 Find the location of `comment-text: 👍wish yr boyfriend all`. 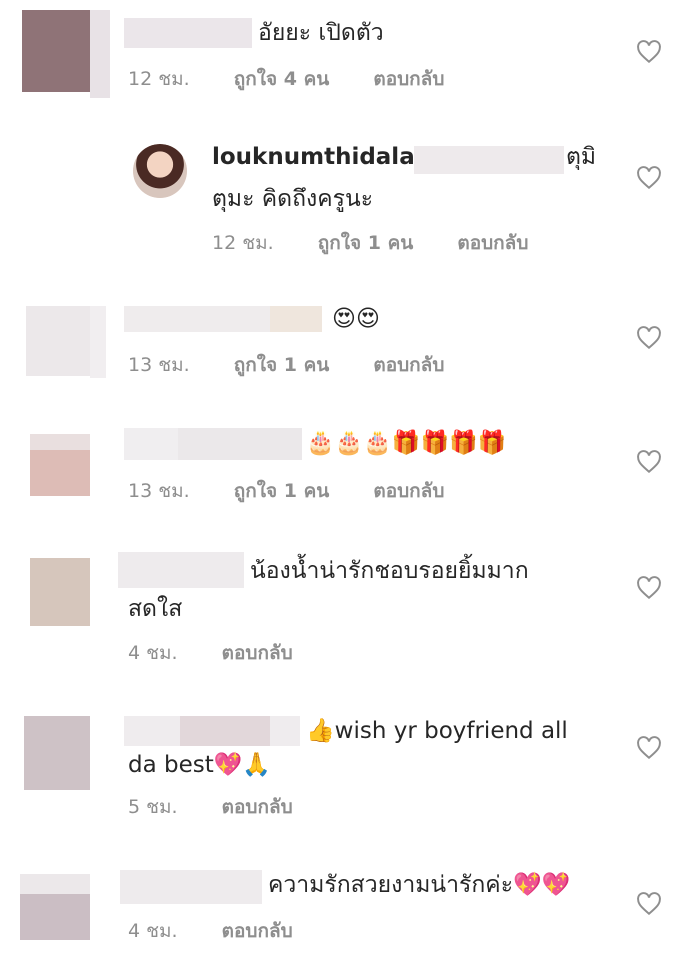

comment-text: 👍wish yr boyfriend all is located at coordinates (437, 731).